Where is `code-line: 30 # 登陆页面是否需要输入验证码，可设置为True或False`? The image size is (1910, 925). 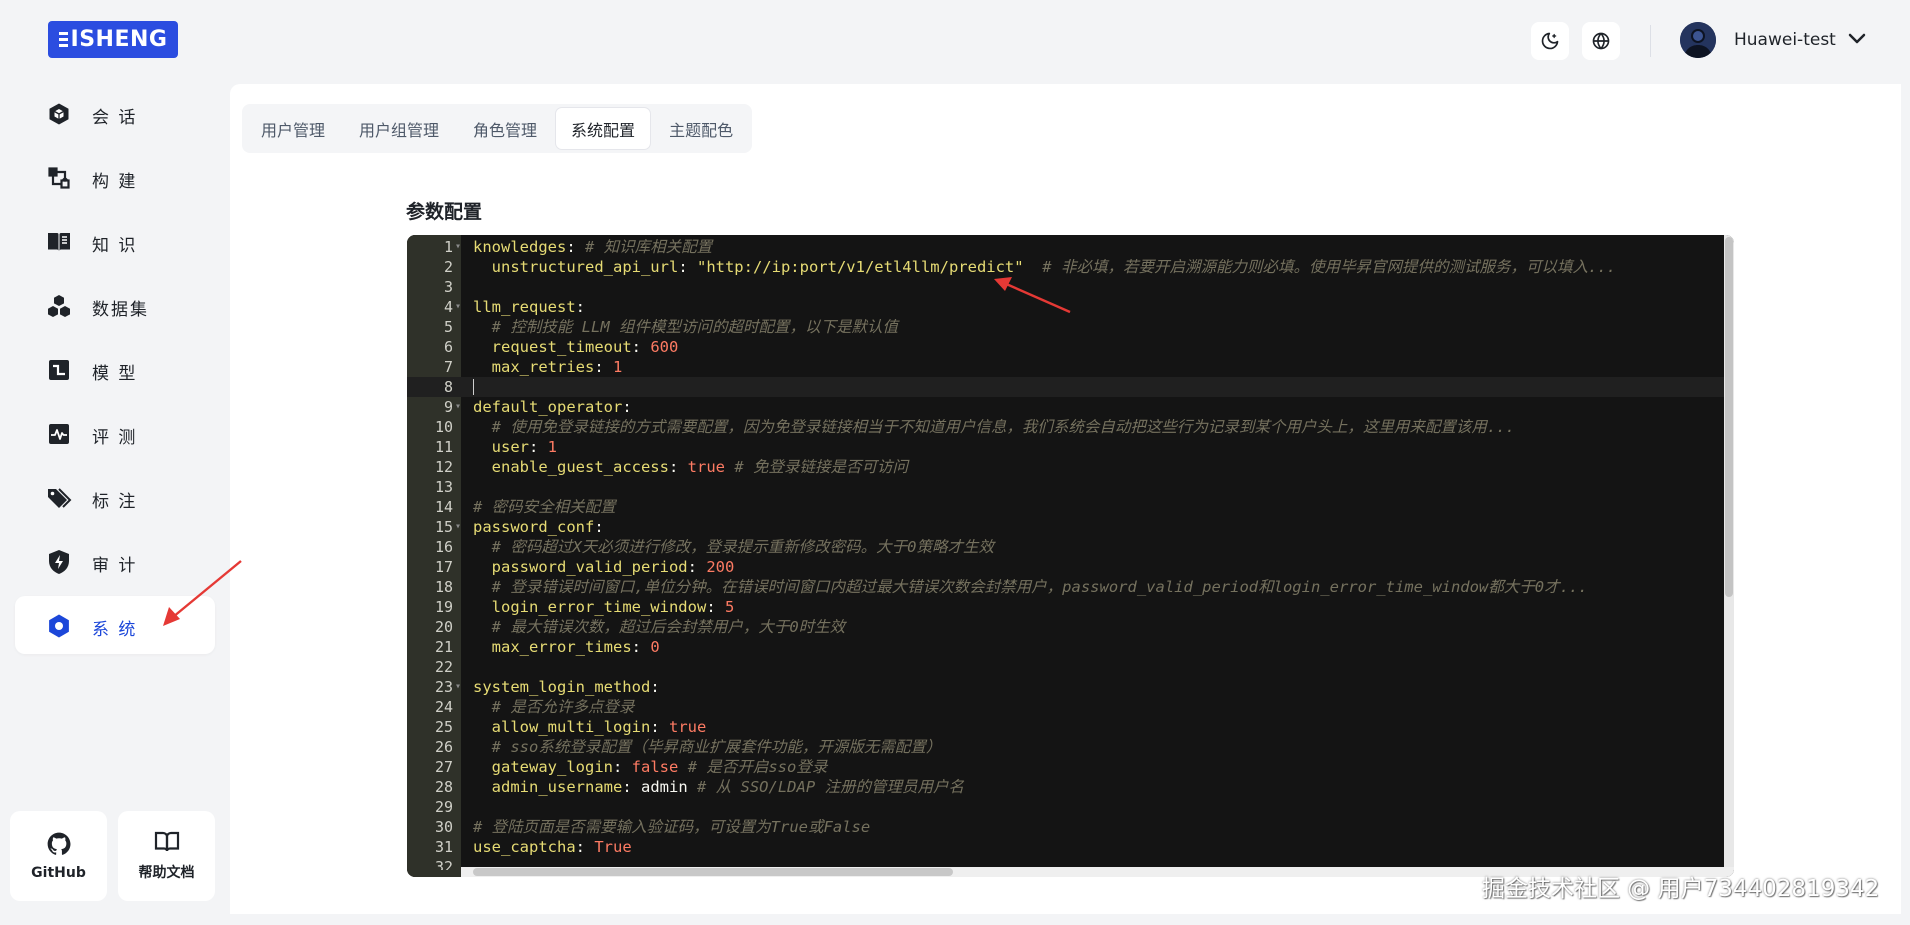
code-line: 30 # 登陆页面是否需要输入验证码，可设置为True或False is located at coordinates (1070, 827).